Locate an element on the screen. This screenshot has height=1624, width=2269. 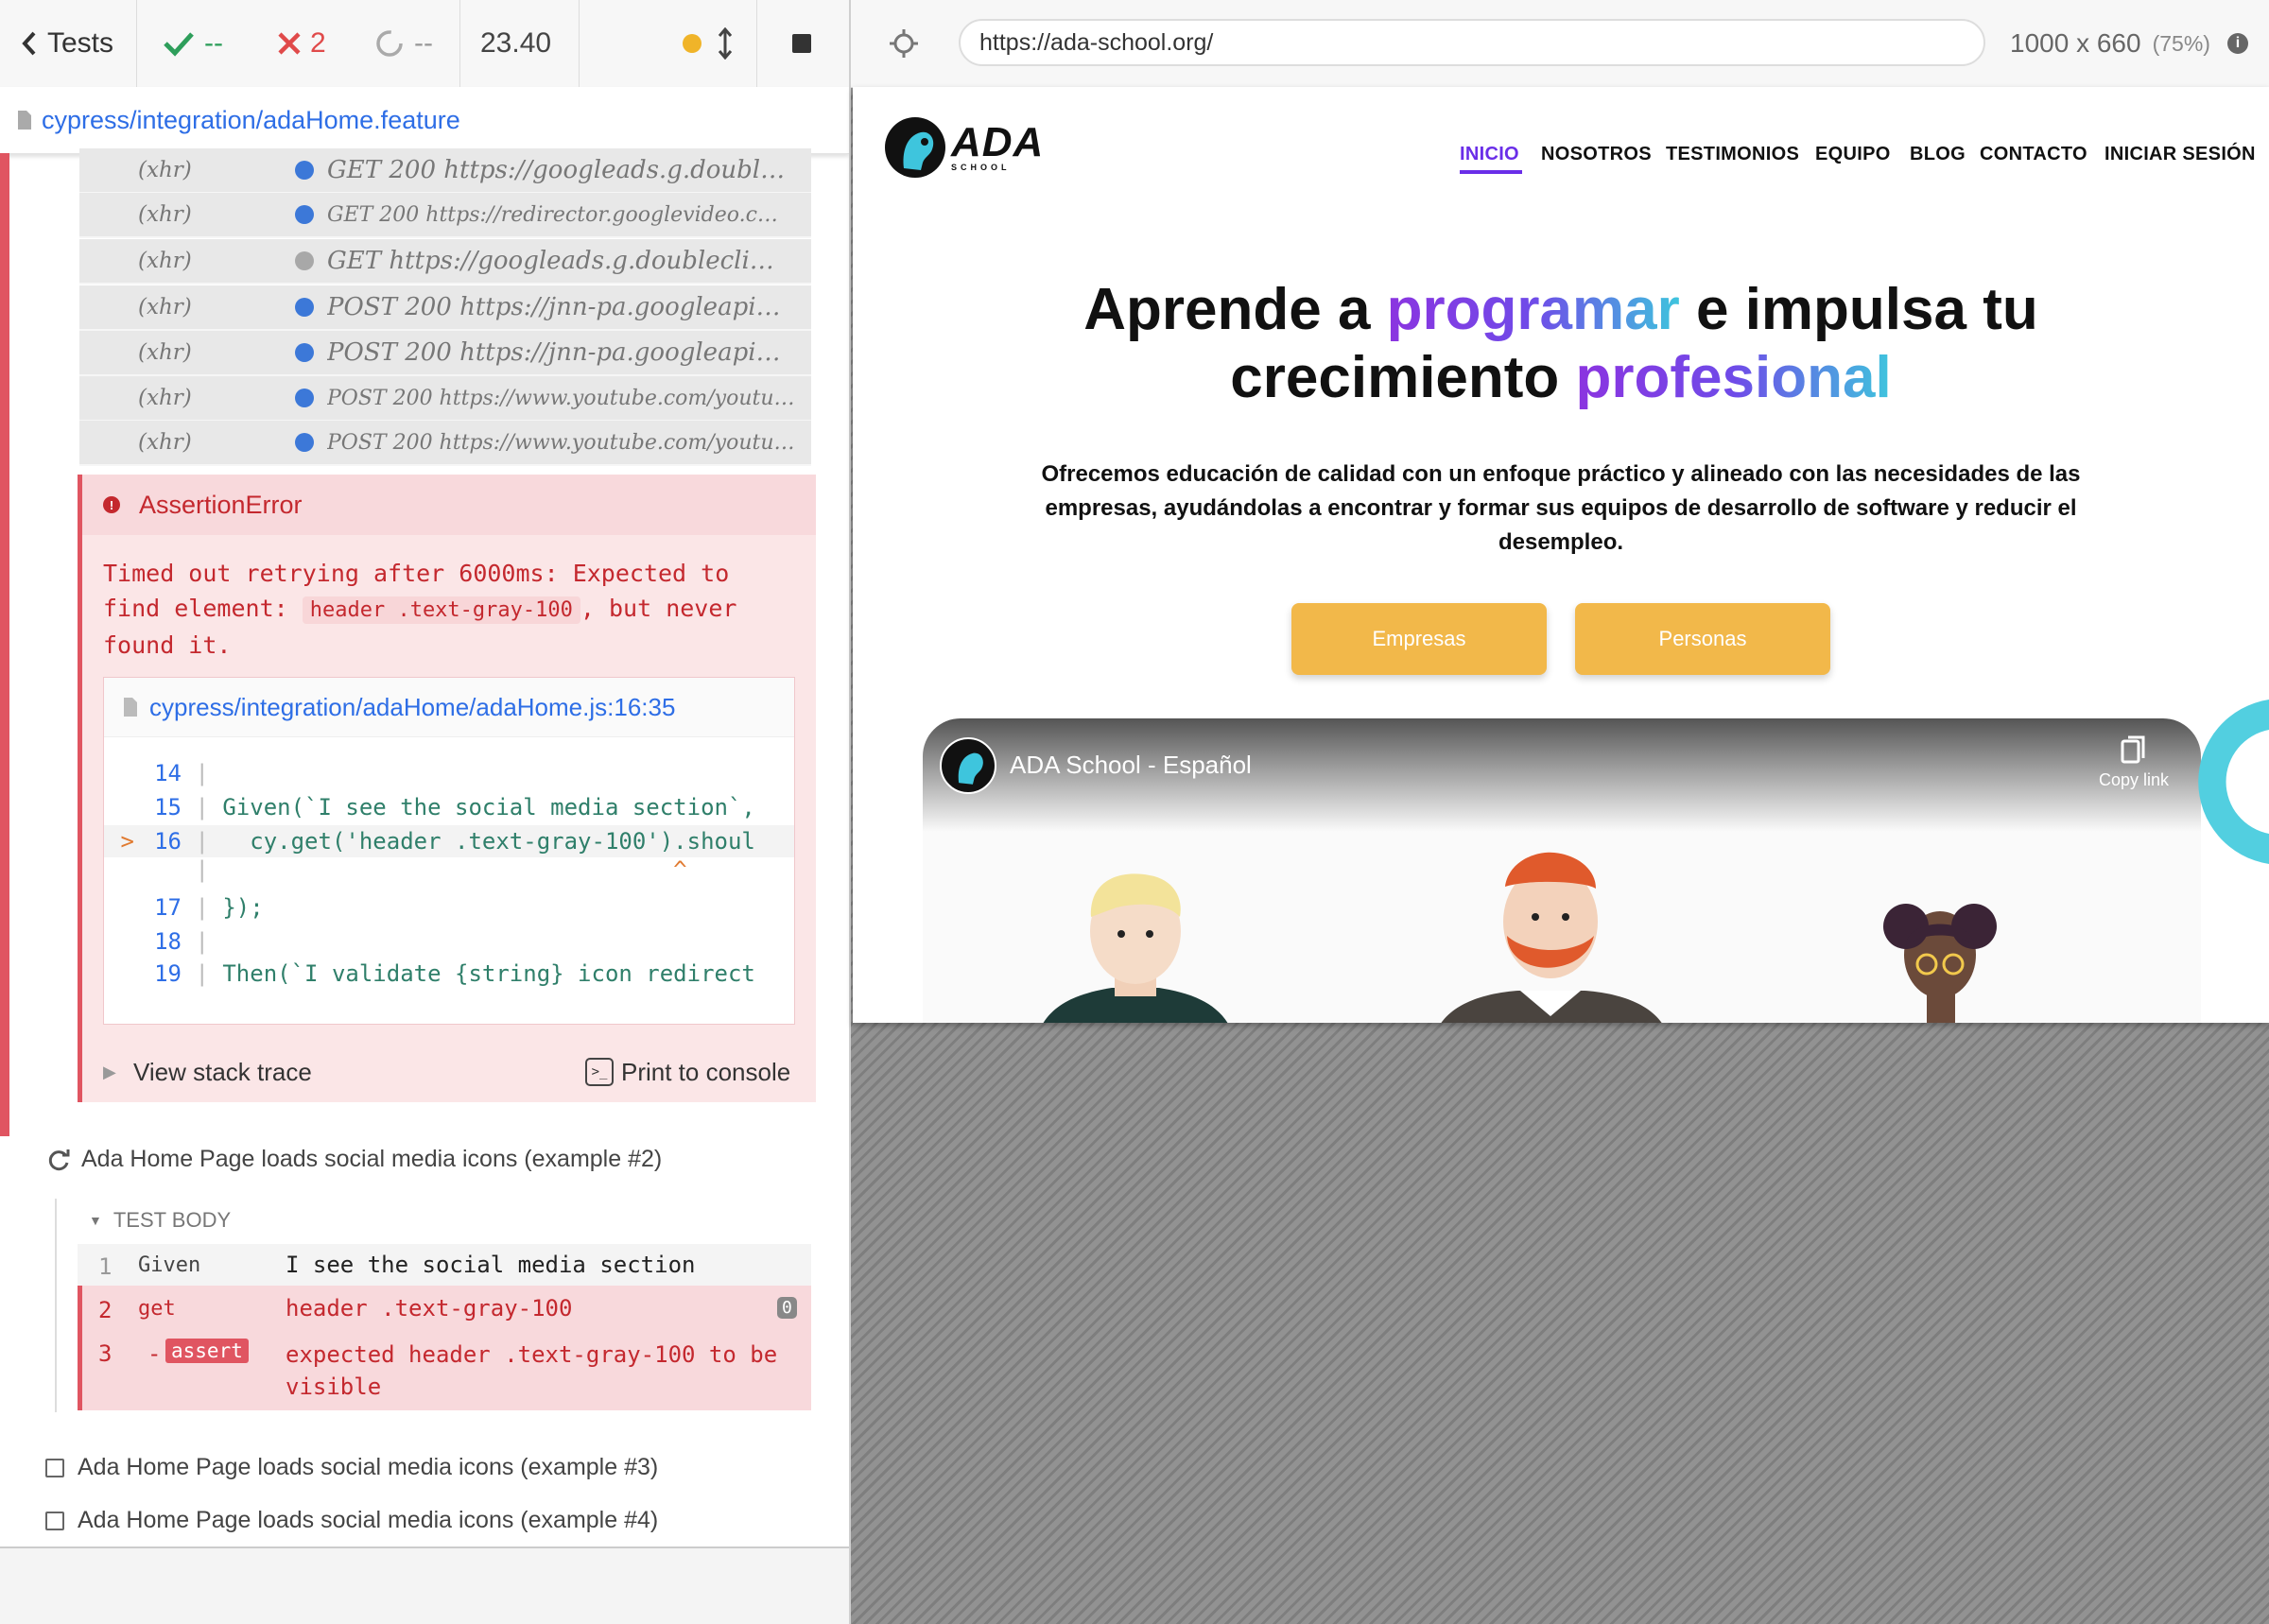
copy-link-button: Copy link is located at coordinates (2133, 762).